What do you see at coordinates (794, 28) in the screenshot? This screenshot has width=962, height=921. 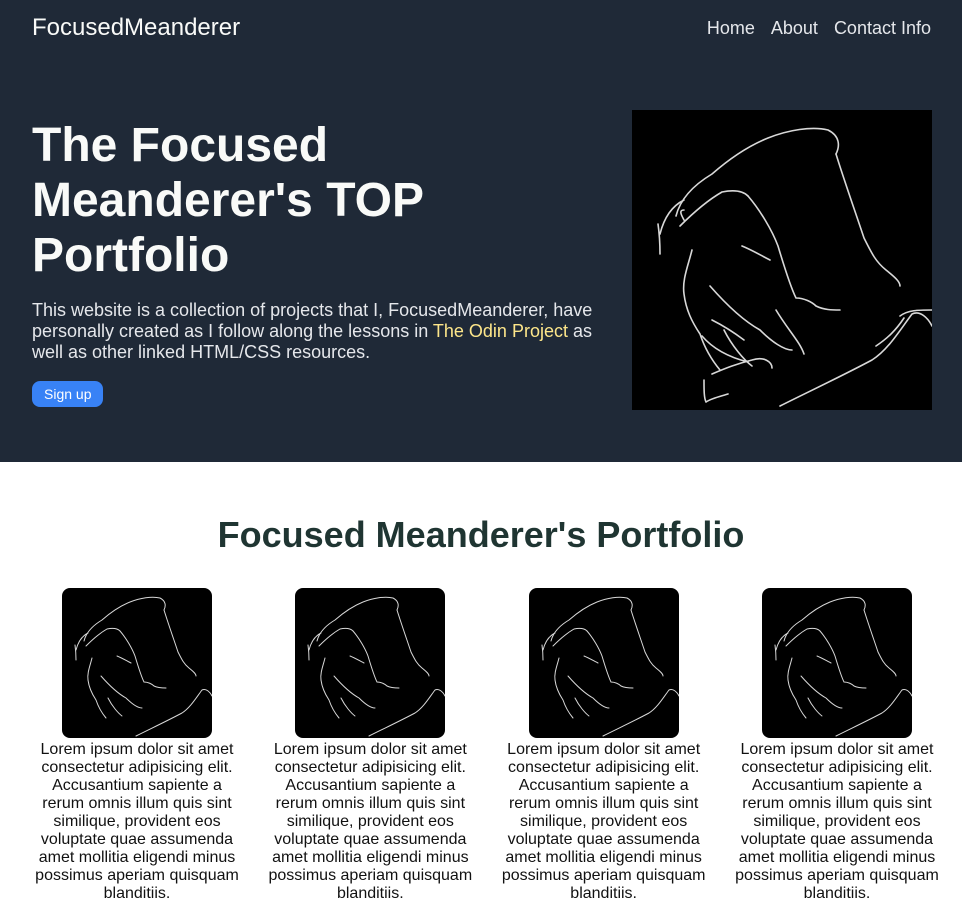 I see `nav-link-about: About` at bounding box center [794, 28].